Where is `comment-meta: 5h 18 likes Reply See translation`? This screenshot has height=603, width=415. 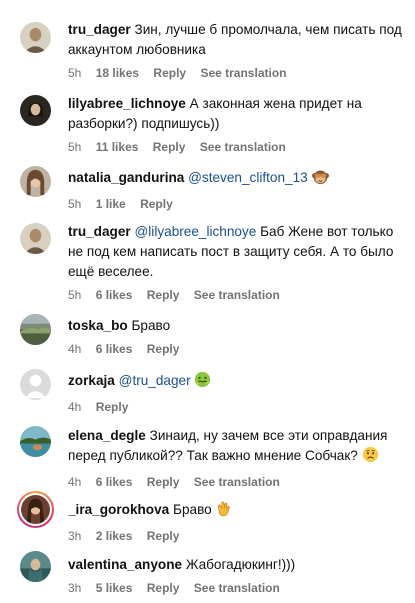 comment-meta: 5h 18 likes Reply See translation is located at coordinates (235, 73).